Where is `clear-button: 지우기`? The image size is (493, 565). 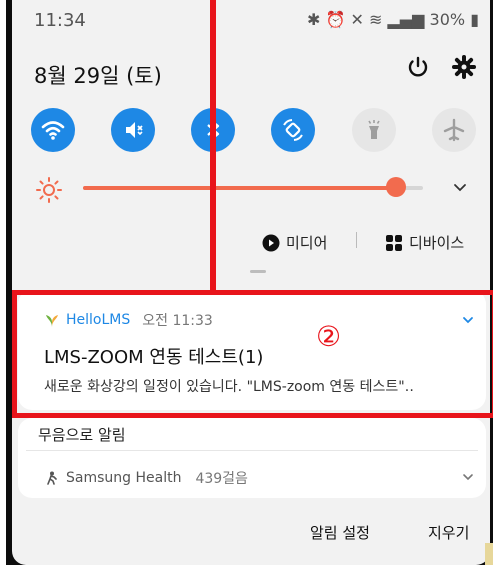 clear-button: 지우기 is located at coordinates (448, 532).